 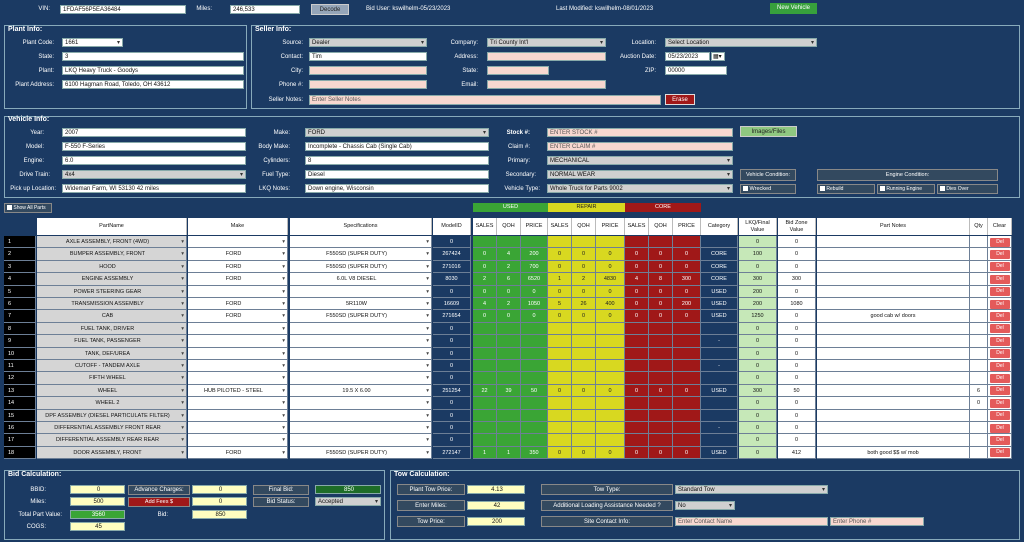 What do you see at coordinates (610, 226) in the screenshot?
I see `column-header: PRICE` at bounding box center [610, 226].